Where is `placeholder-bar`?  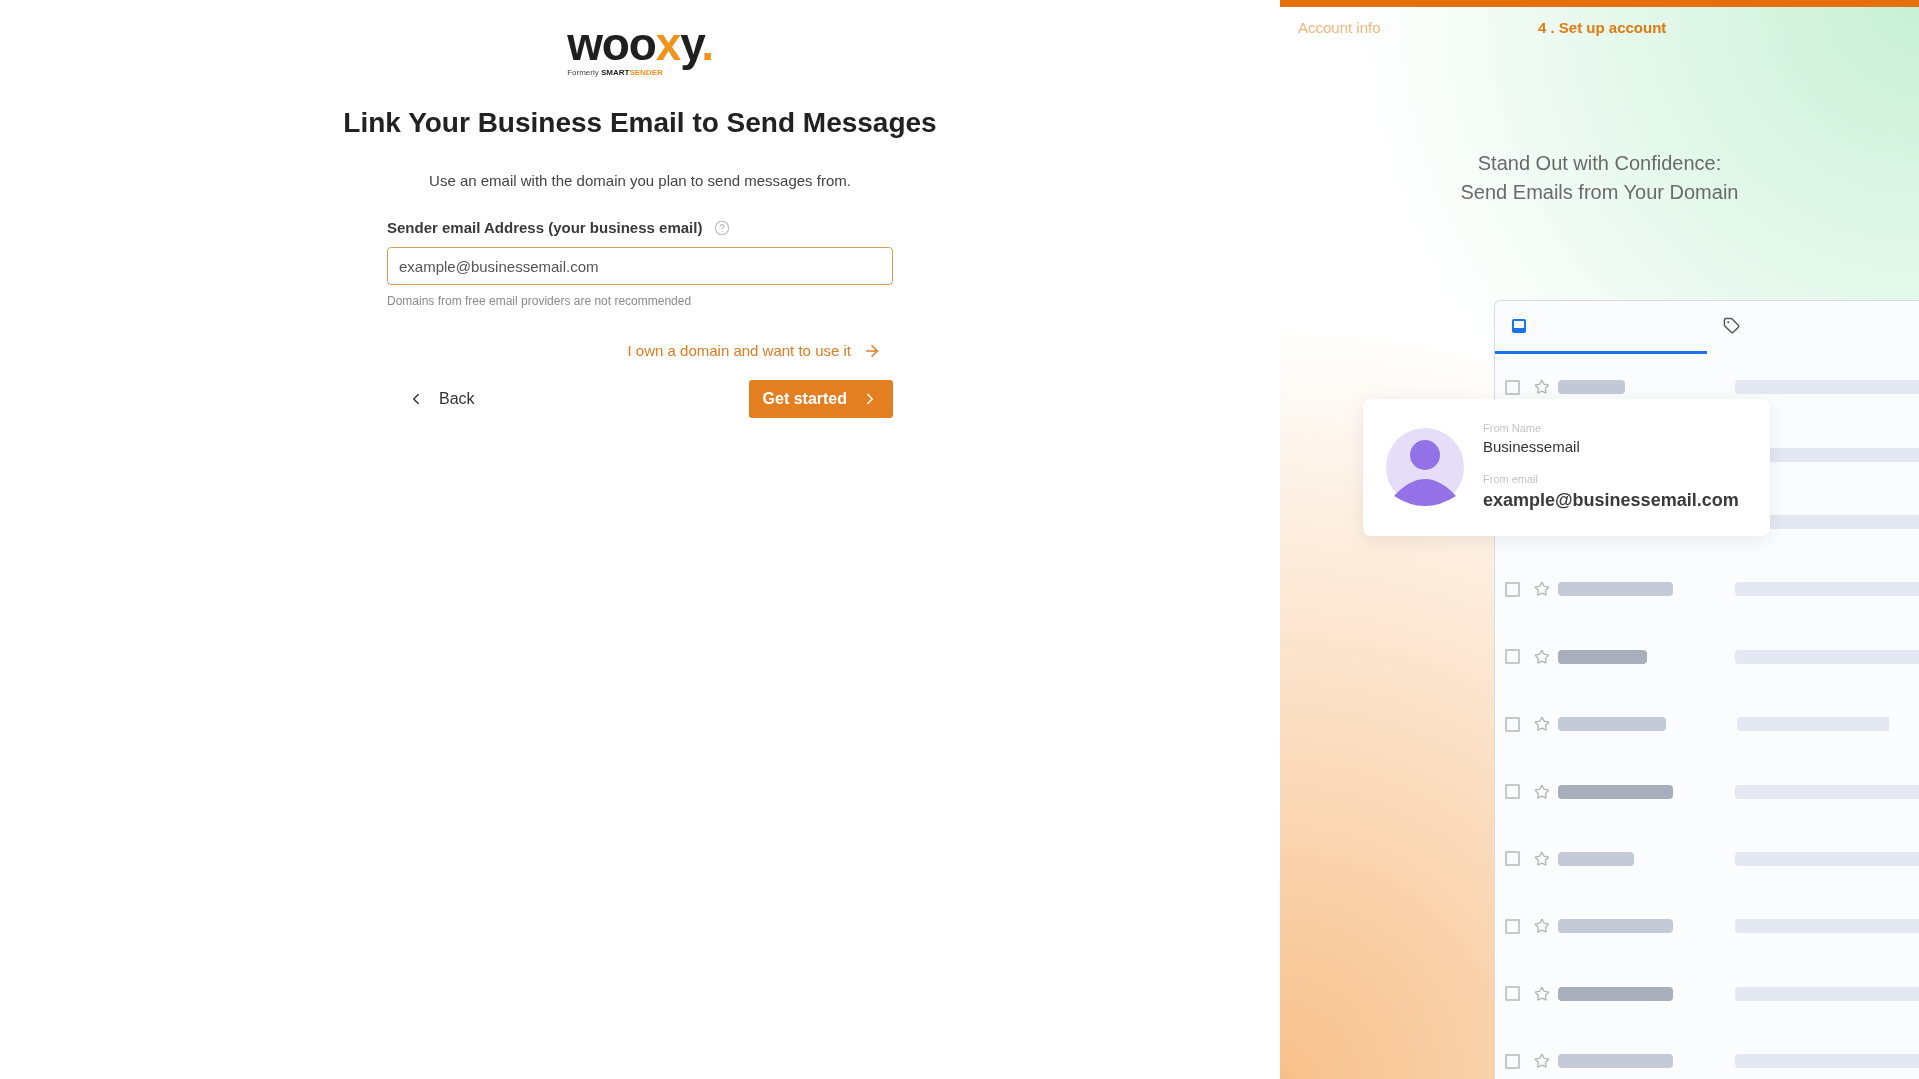
placeholder-bar is located at coordinates (1591, 387).